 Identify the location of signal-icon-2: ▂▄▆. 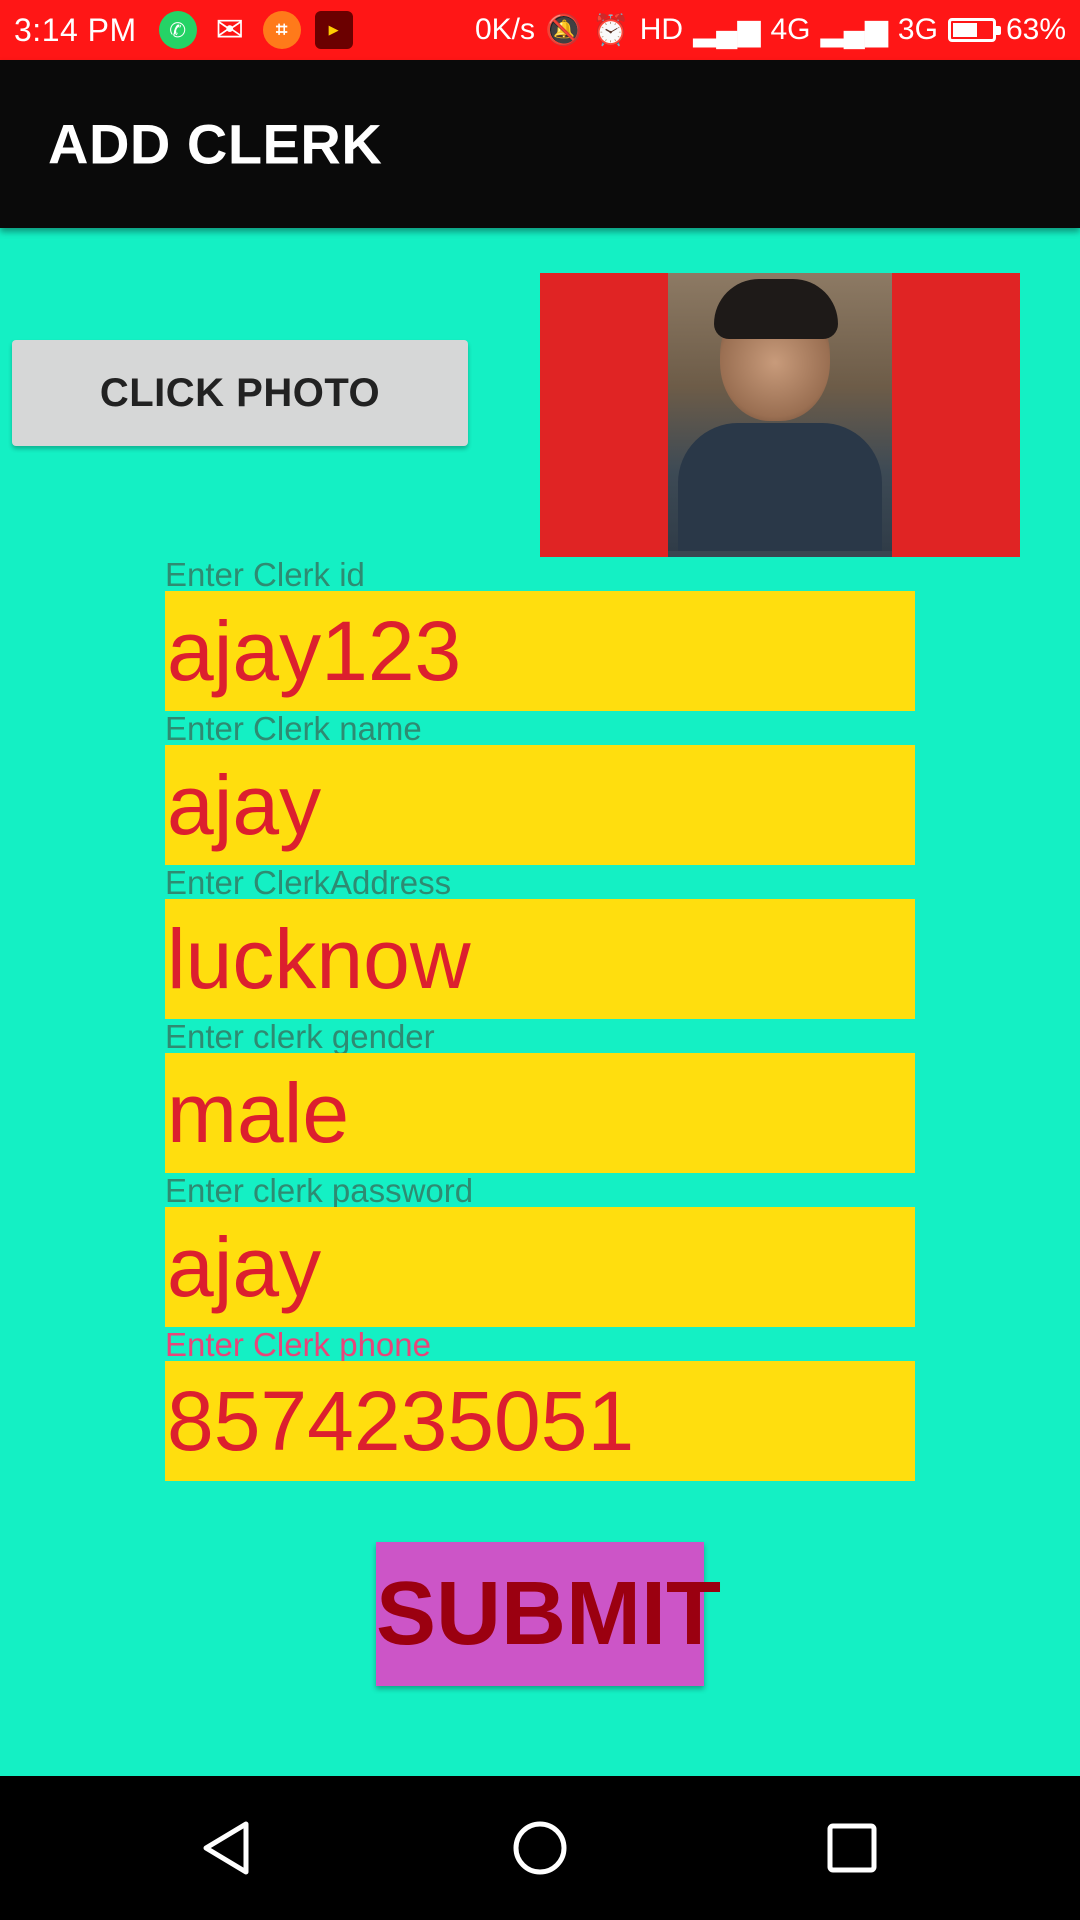
(854, 30).